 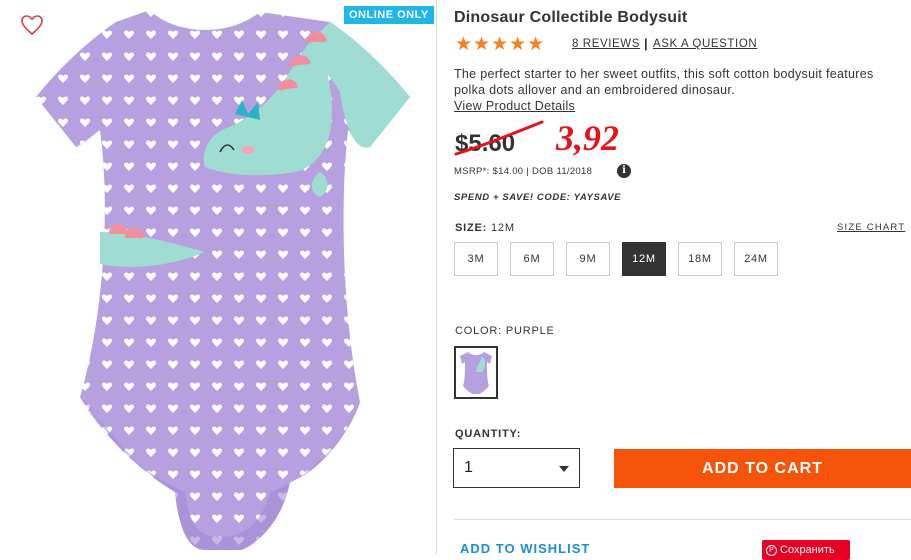 What do you see at coordinates (705, 44) in the screenshot?
I see `ask-question-link: ASK A QUESTION` at bounding box center [705, 44].